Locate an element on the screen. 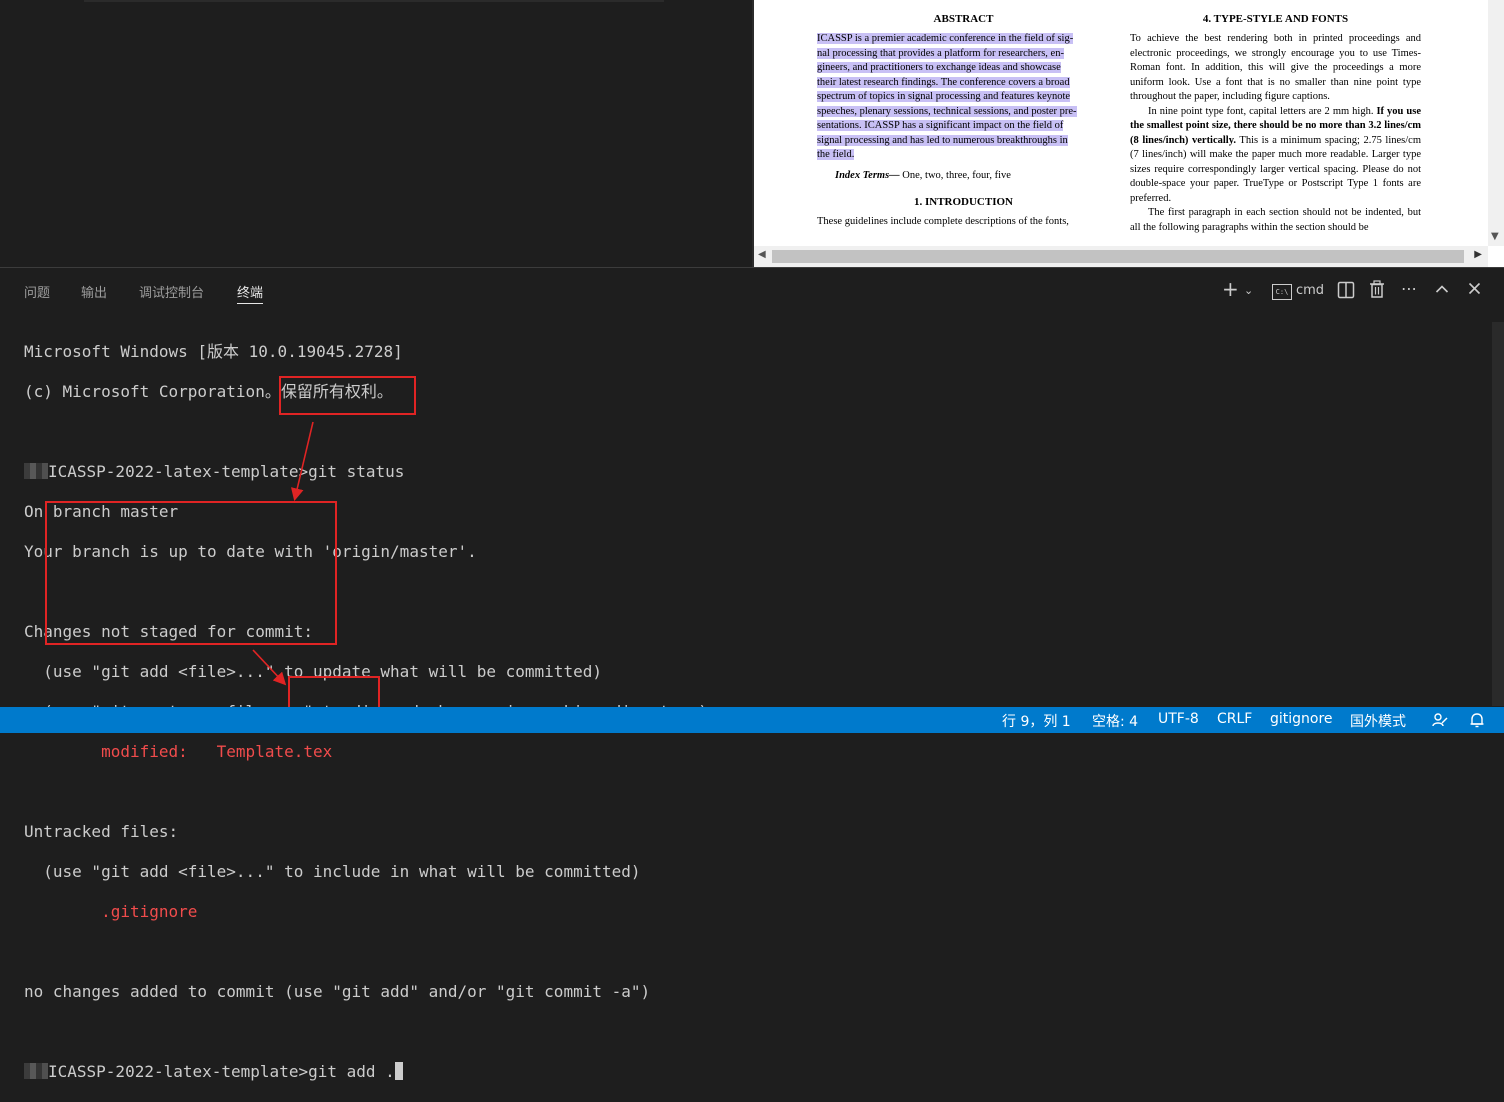 The width and height of the screenshot is (1504, 1102). modified-file-line: modified: Template.tex is located at coordinates (178, 751).